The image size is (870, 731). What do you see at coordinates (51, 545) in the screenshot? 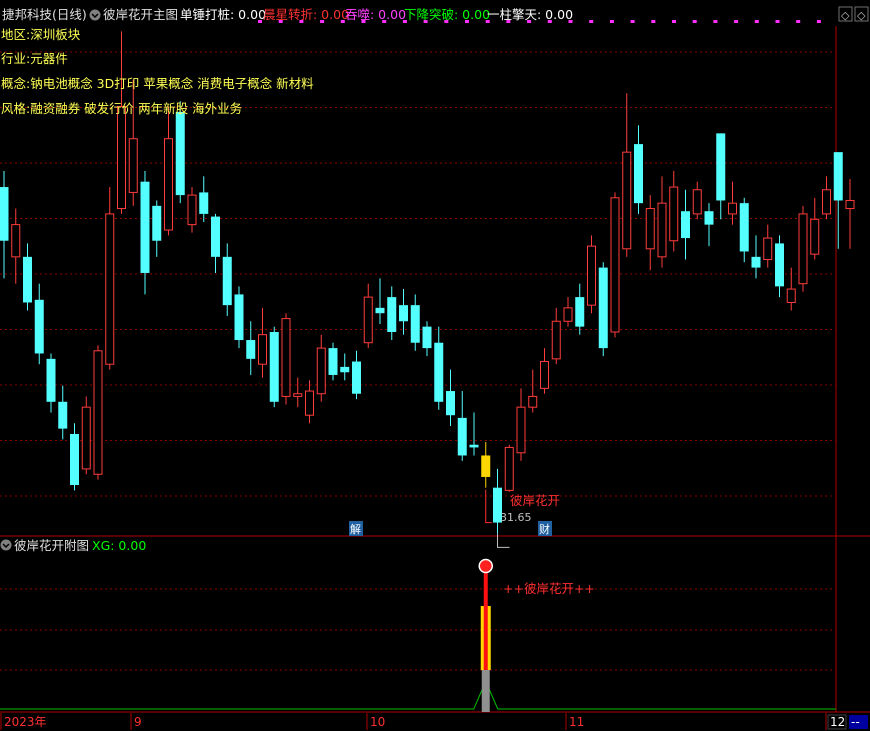
I see `sub-panel-title: 彼岸花开附图` at bounding box center [51, 545].